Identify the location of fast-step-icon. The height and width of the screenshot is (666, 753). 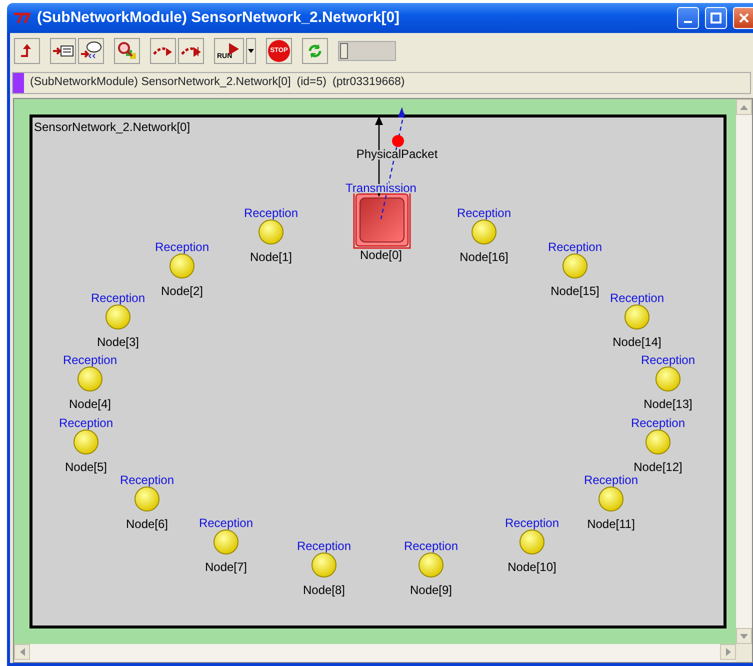
(191, 51).